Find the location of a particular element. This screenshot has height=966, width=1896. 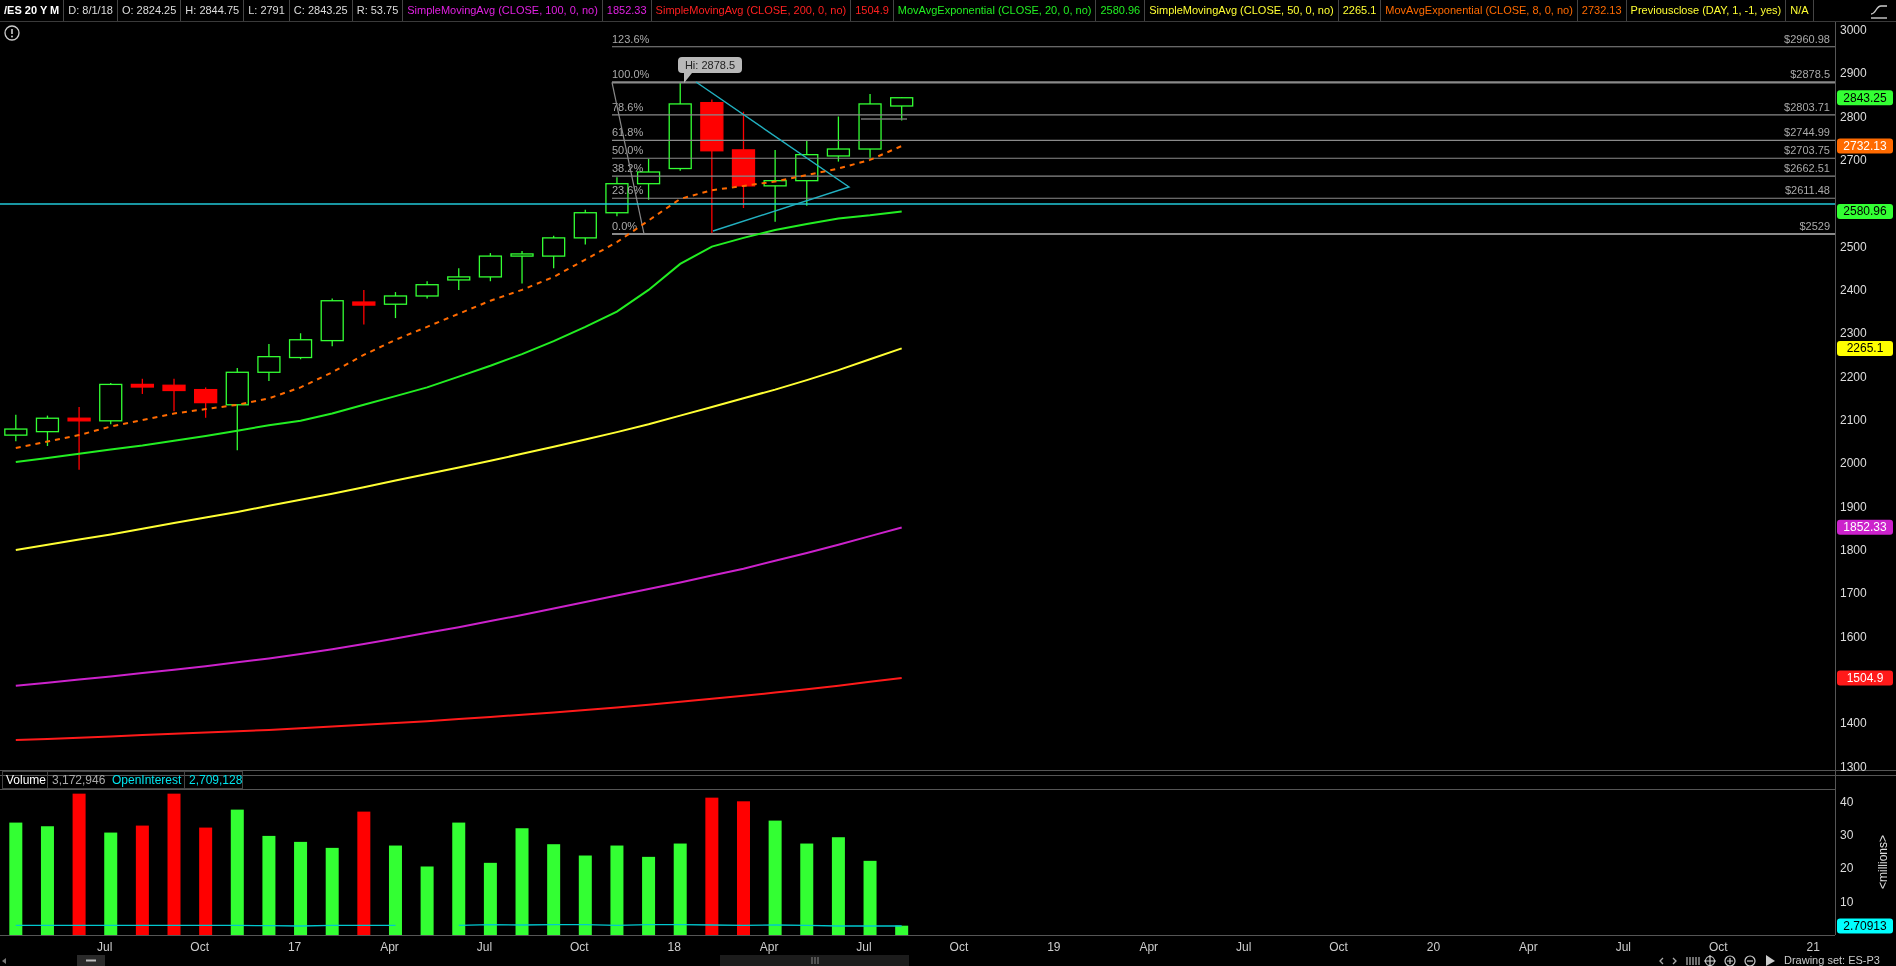

axis-tick-label: 2700 is located at coordinates (1853, 159).